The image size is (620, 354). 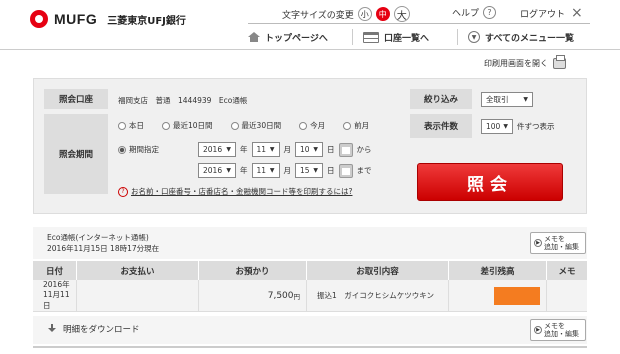 What do you see at coordinates (364, 170) in the screenshot?
I see `to-suffix: まで` at bounding box center [364, 170].